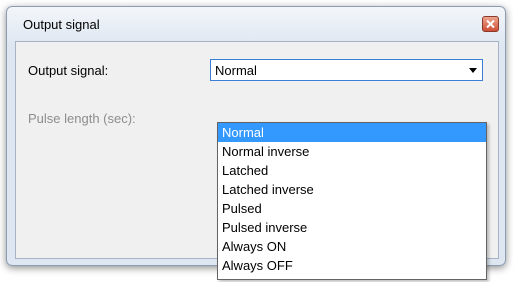 The image size is (513, 282). Describe the element at coordinates (352, 208) in the screenshot. I see `option-pulsed: Pulsed` at that location.